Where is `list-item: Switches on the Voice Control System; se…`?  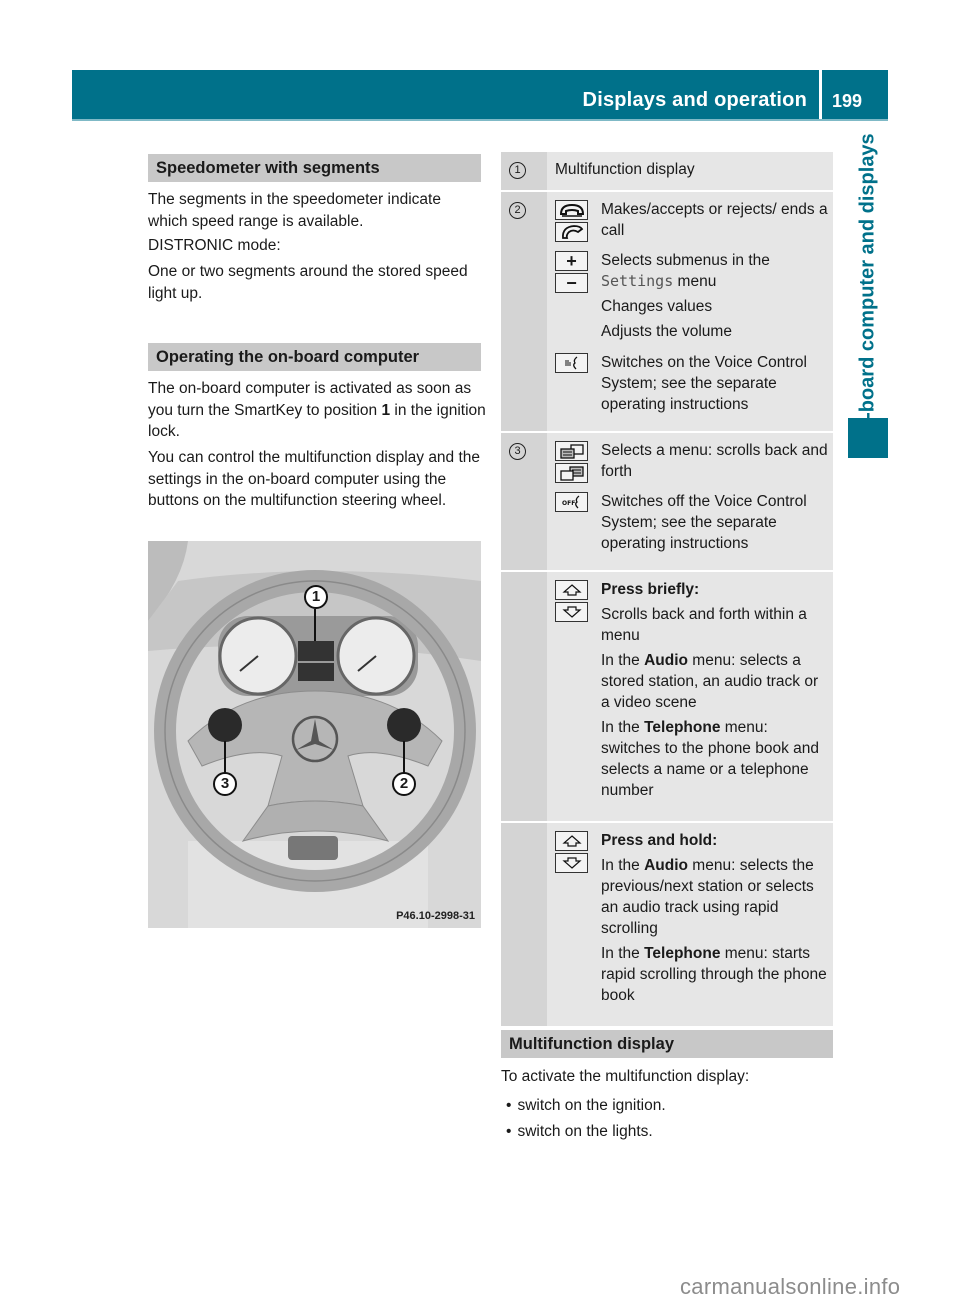 list-item: Switches on the Voice Control System; se… is located at coordinates (692, 383).